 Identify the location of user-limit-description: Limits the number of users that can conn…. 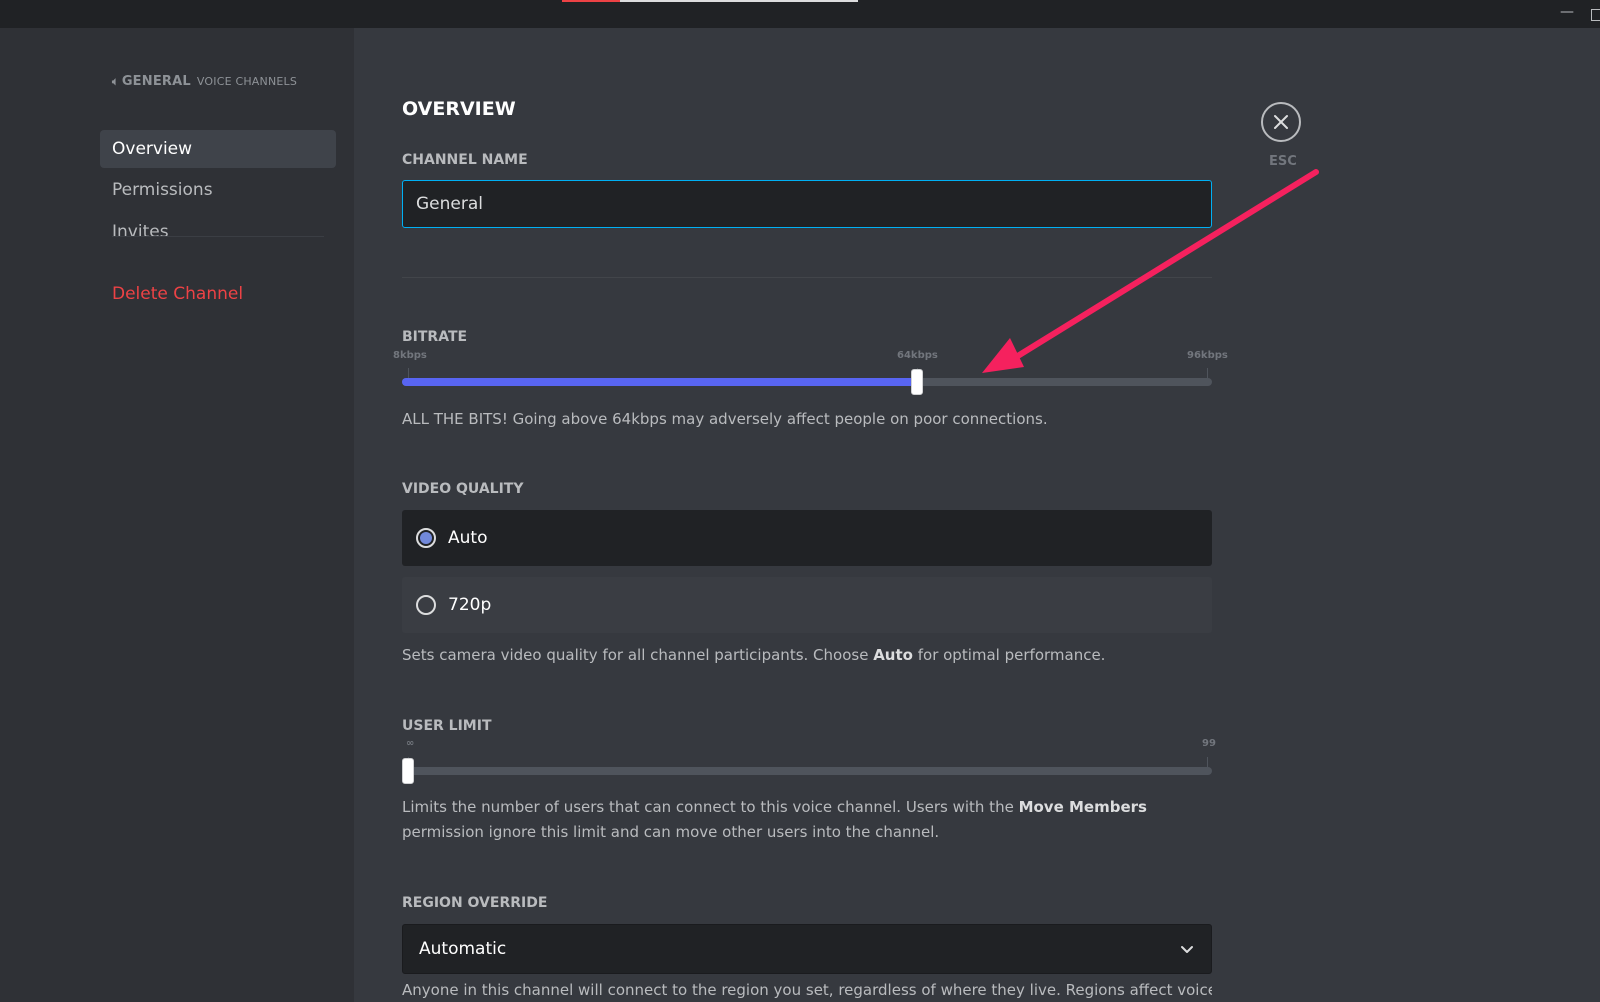
(807, 820).